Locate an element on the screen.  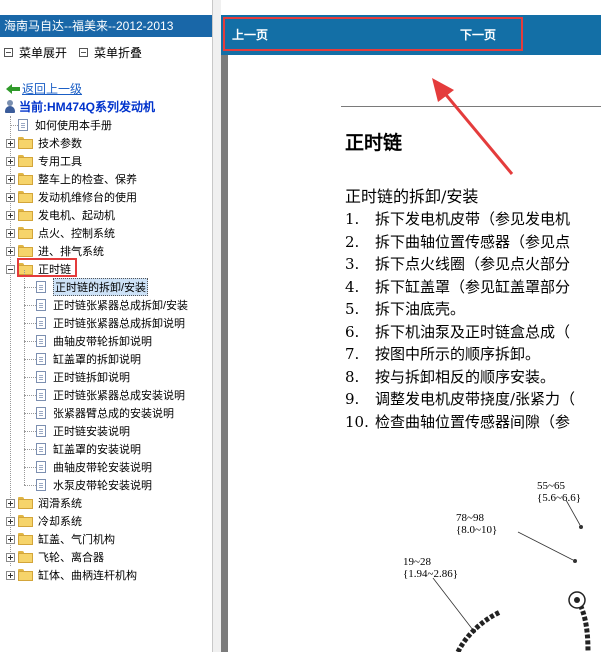
tree-subitem: 正时链张紧器总成拆卸/安装 is located at coordinates (112, 305).